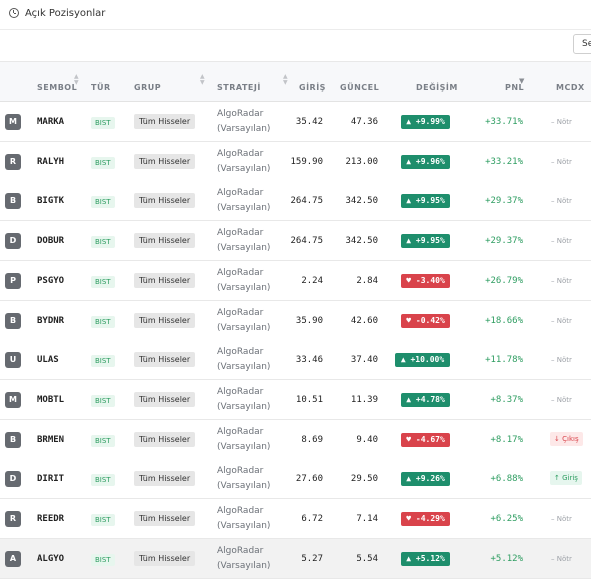  What do you see at coordinates (504, 280) in the screenshot?
I see `pnl-value: +26.79%` at bounding box center [504, 280].